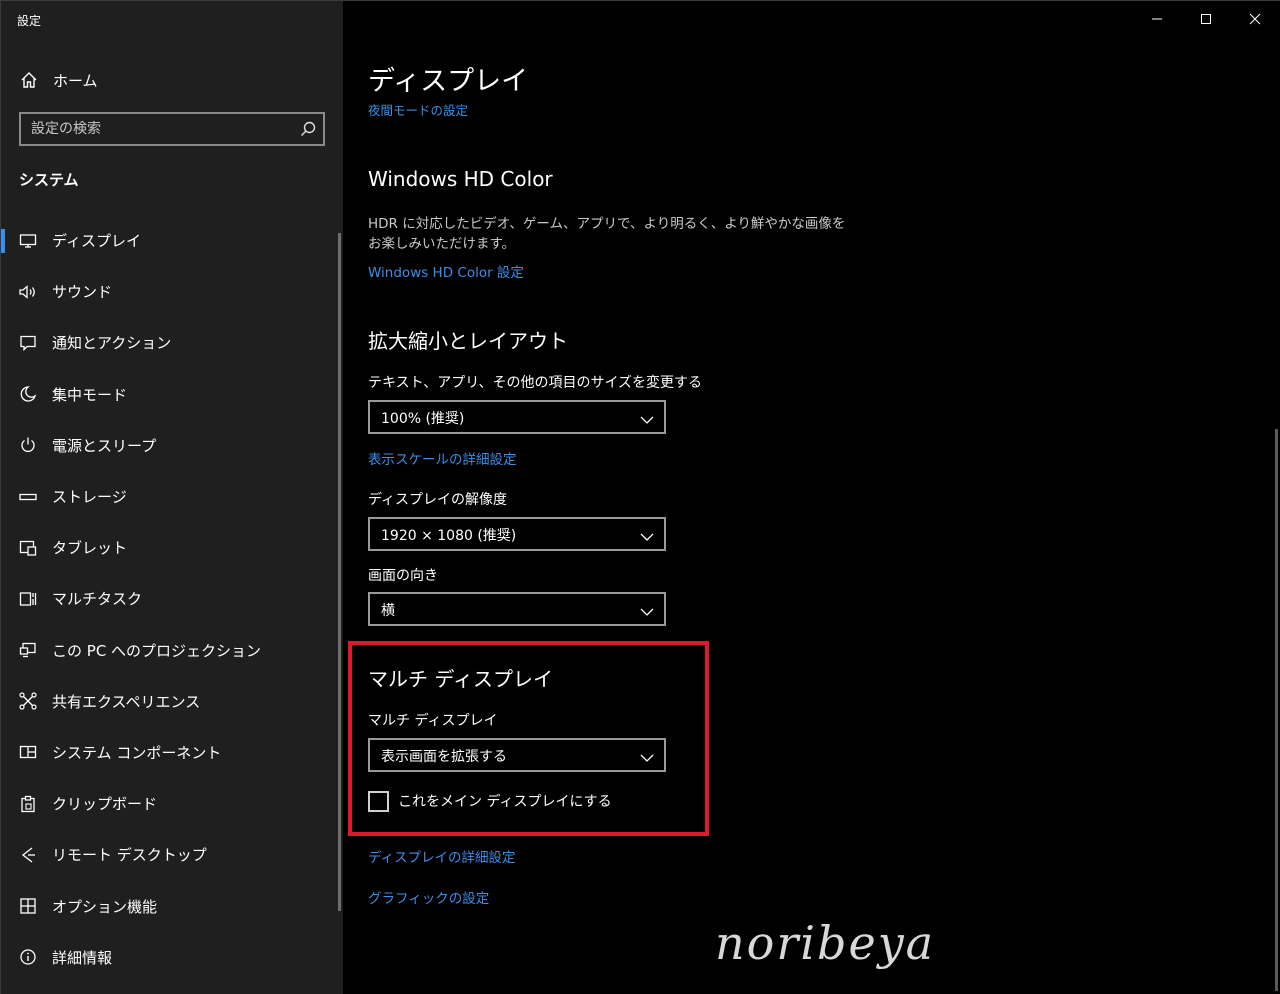 The height and width of the screenshot is (994, 1280). Describe the element at coordinates (339, 572) in the screenshot. I see `sidebar-scrollbar` at that location.